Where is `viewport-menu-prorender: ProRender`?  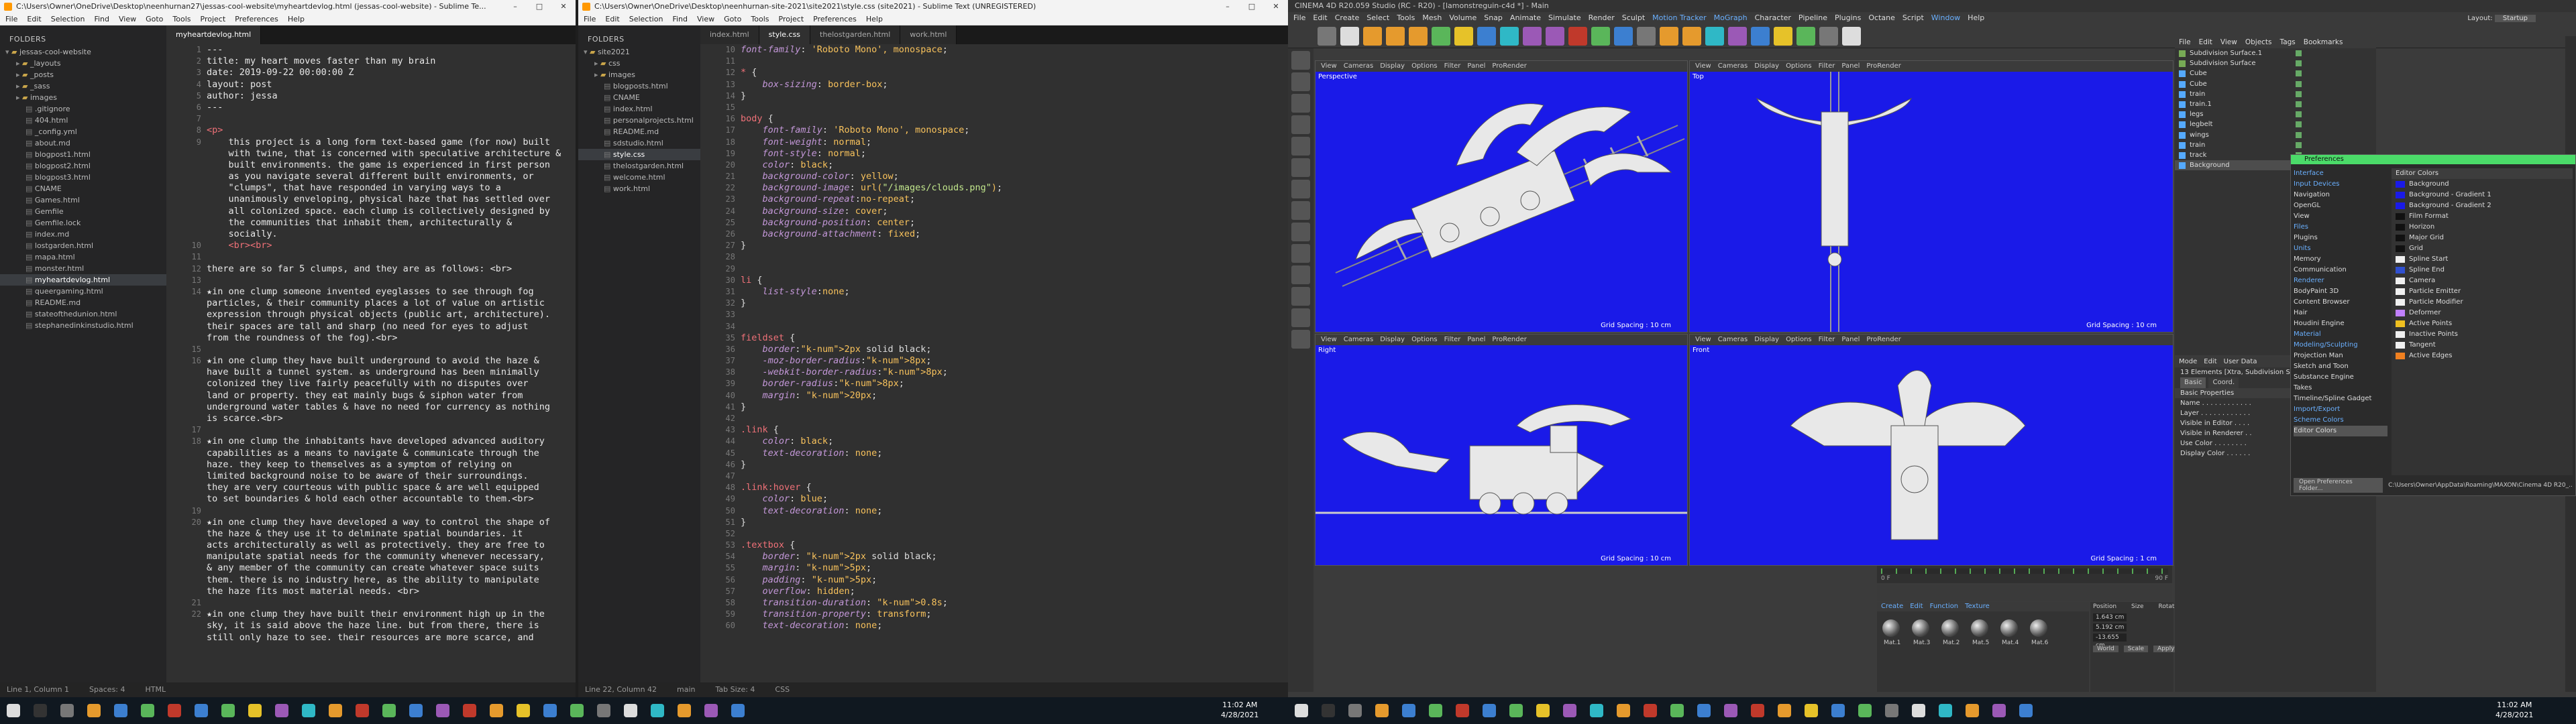
viewport-menu-prorender: ProRender is located at coordinates (1883, 340).